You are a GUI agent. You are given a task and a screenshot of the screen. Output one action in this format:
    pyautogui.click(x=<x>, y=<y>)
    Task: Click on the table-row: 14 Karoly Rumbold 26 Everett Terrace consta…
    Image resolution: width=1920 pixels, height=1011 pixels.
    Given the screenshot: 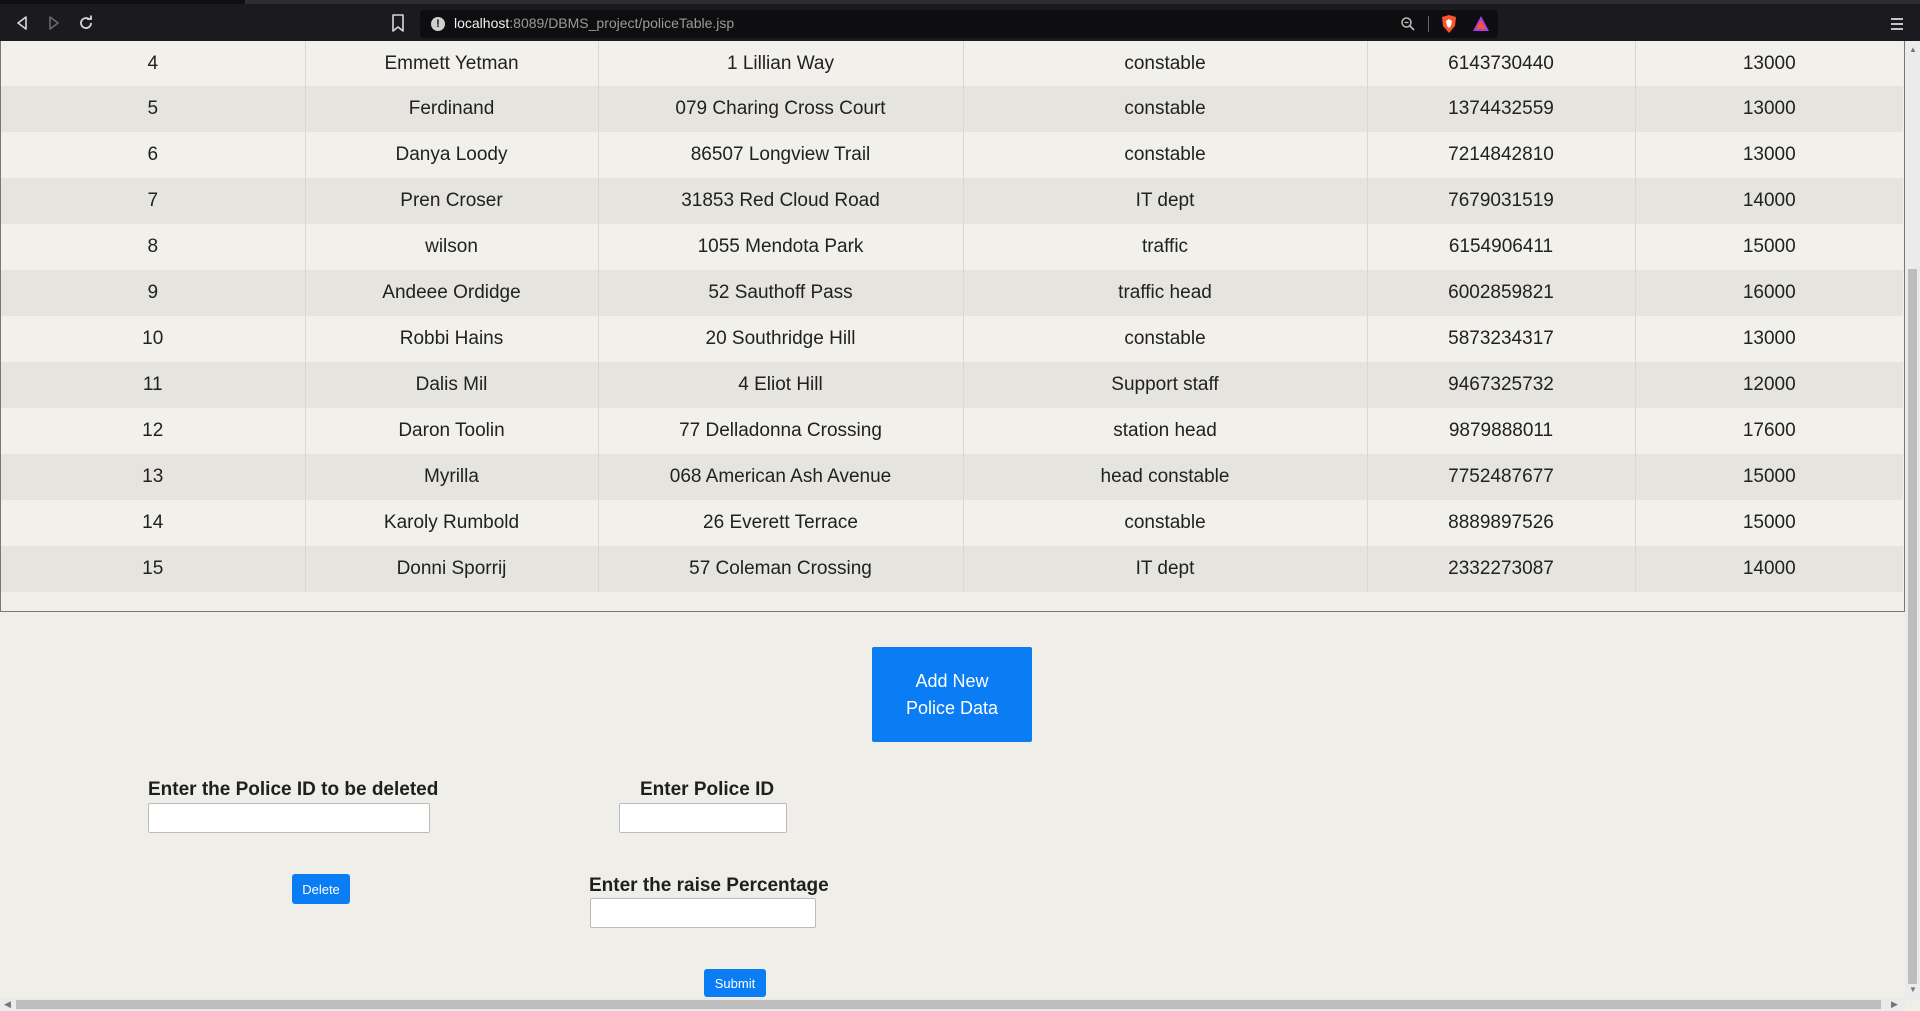 What is the action you would take?
    pyautogui.click(x=952, y=523)
    